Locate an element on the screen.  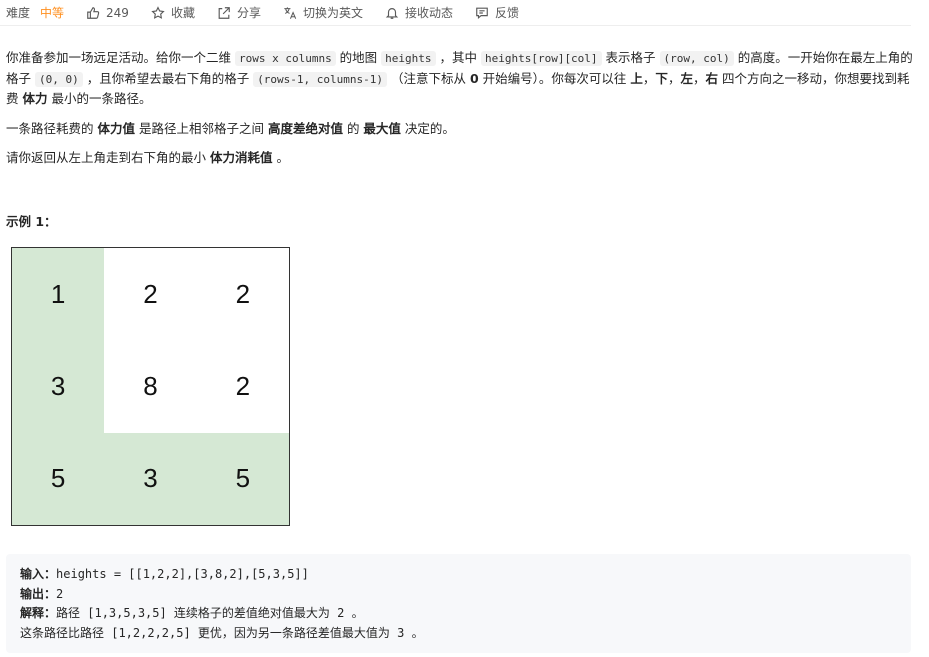
bold-text: 下 is located at coordinates (661, 78).